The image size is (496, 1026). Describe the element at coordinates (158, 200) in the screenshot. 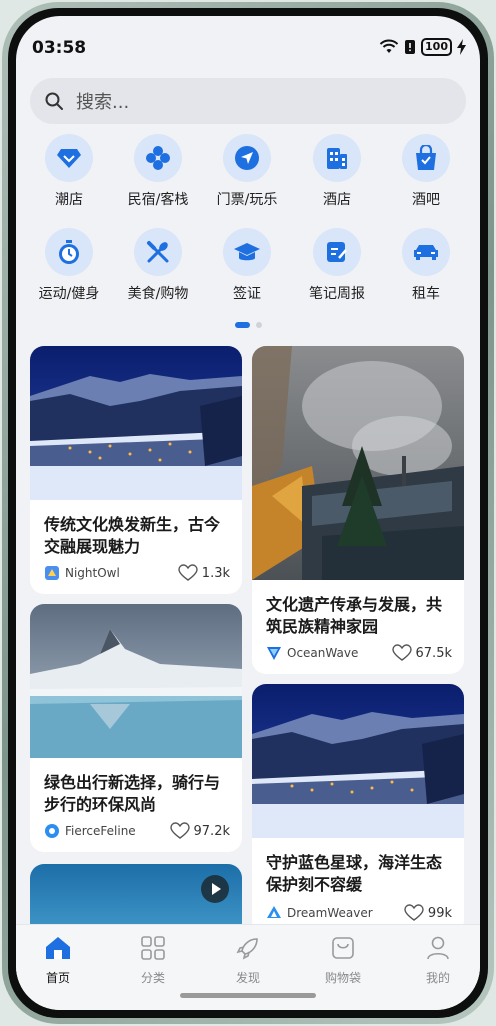

I see `category-label: 民宿/客栈` at that location.